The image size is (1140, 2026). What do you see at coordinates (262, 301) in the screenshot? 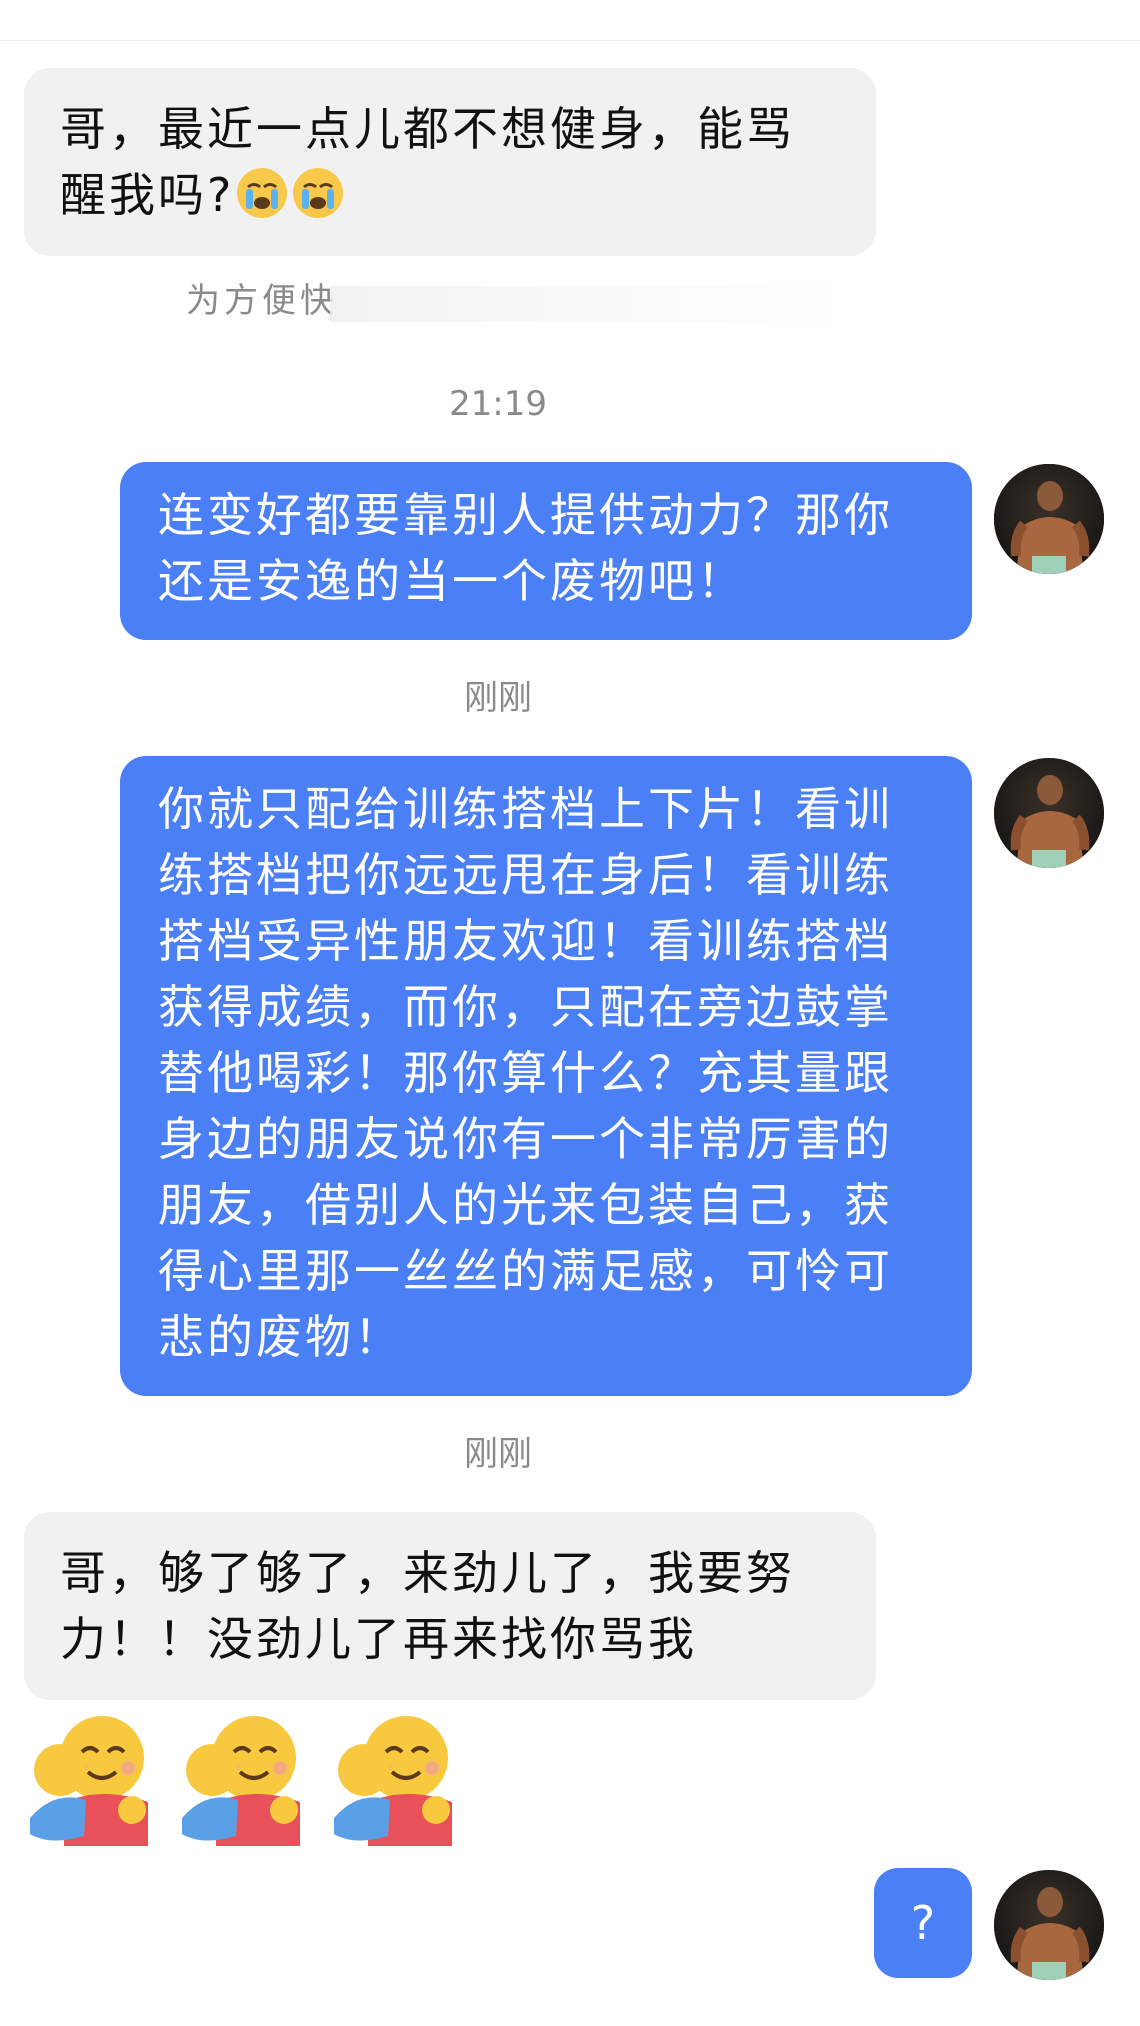
I see `system-hint: 为方便快` at bounding box center [262, 301].